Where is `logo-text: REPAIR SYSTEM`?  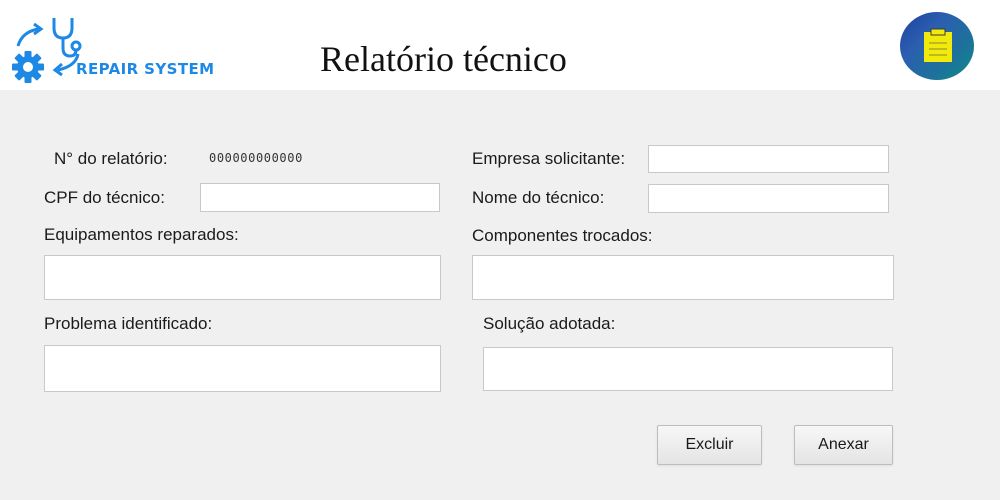
logo-text: REPAIR SYSTEM is located at coordinates (145, 69).